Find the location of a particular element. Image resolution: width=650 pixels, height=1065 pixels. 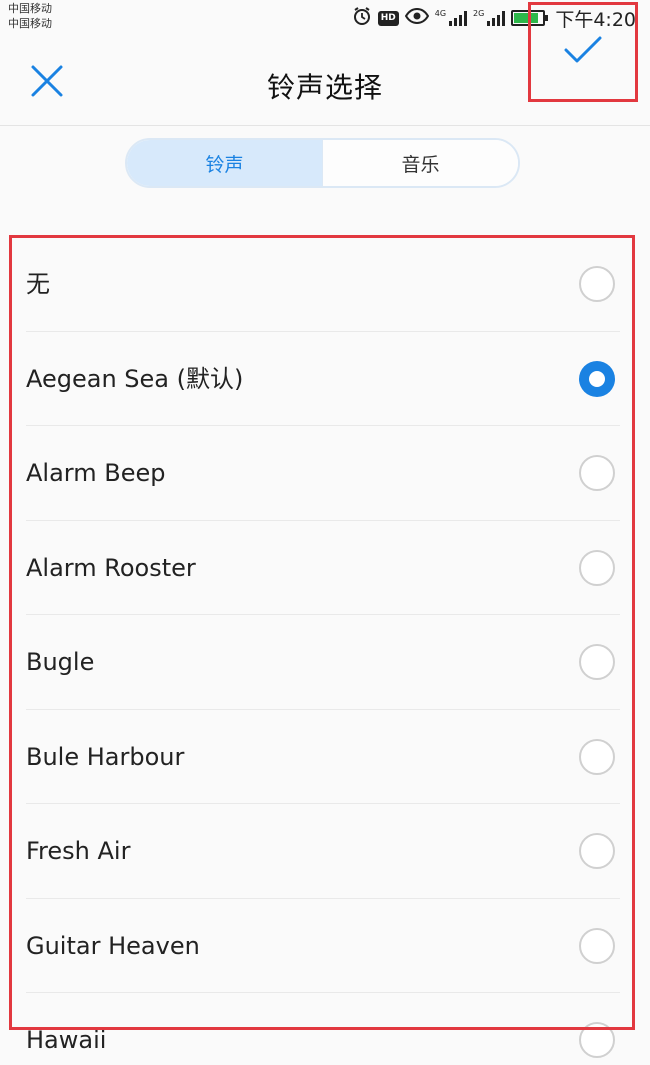

ringtone-label: Guitar Heaven is located at coordinates (113, 945).